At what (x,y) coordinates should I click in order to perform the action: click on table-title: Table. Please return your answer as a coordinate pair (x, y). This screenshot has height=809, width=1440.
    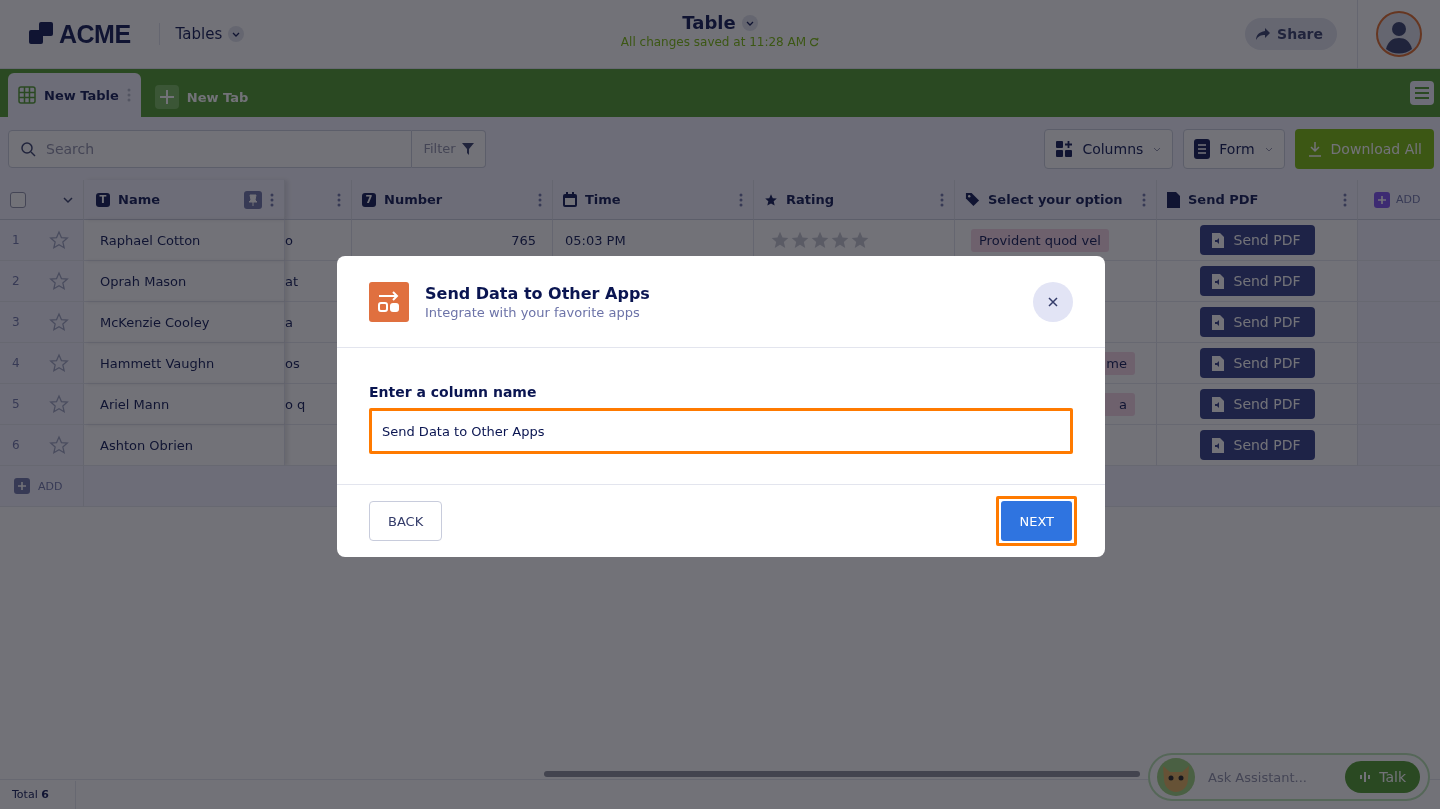
    Looking at the image, I should click on (709, 22).